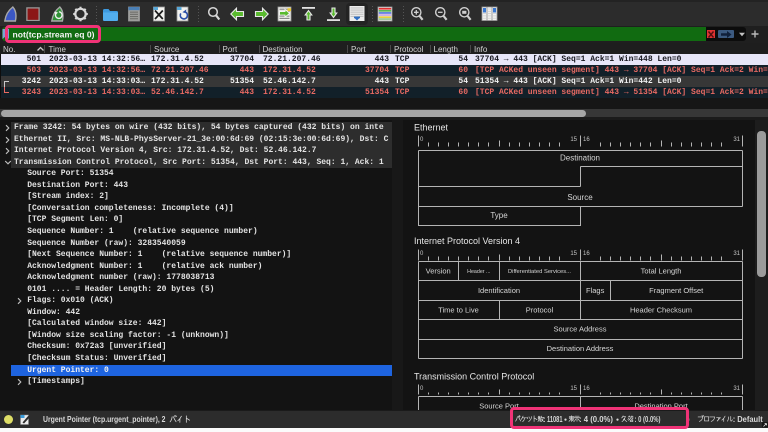 The image size is (768, 432). I want to click on svg-text: Time to Live, so click(458, 309).